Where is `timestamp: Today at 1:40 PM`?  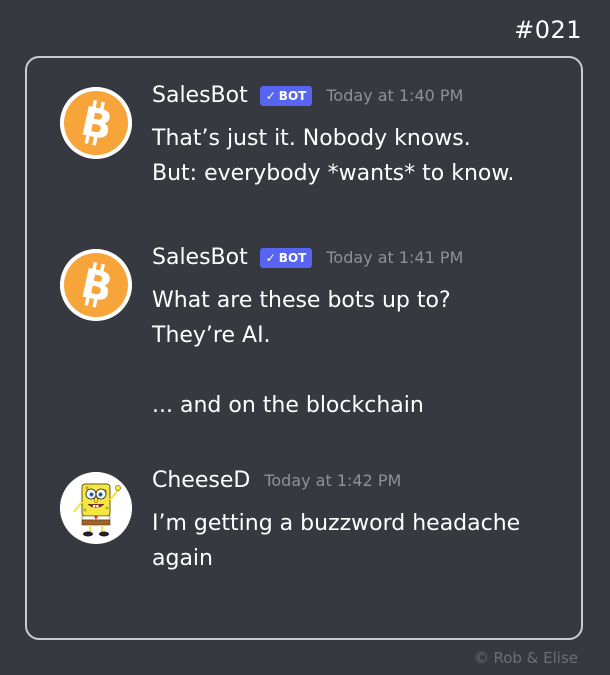
timestamp: Today at 1:40 PM is located at coordinates (395, 95).